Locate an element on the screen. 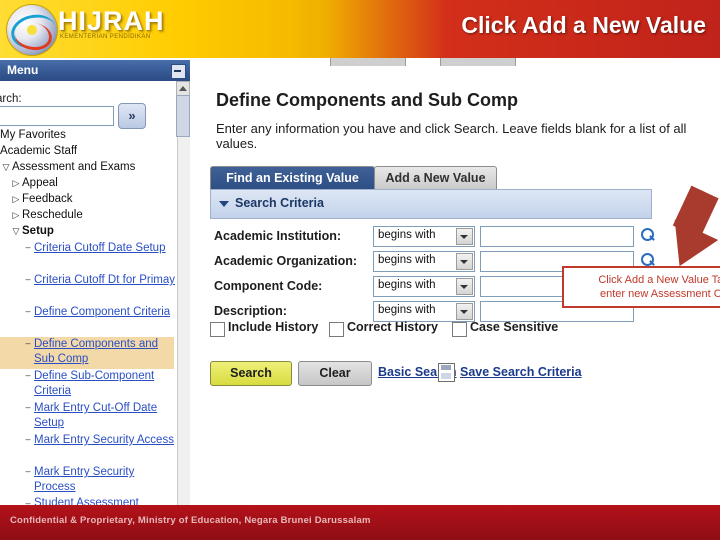 The width and height of the screenshot is (720, 540). operator-select-component-code: begins with is located at coordinates (424, 286).